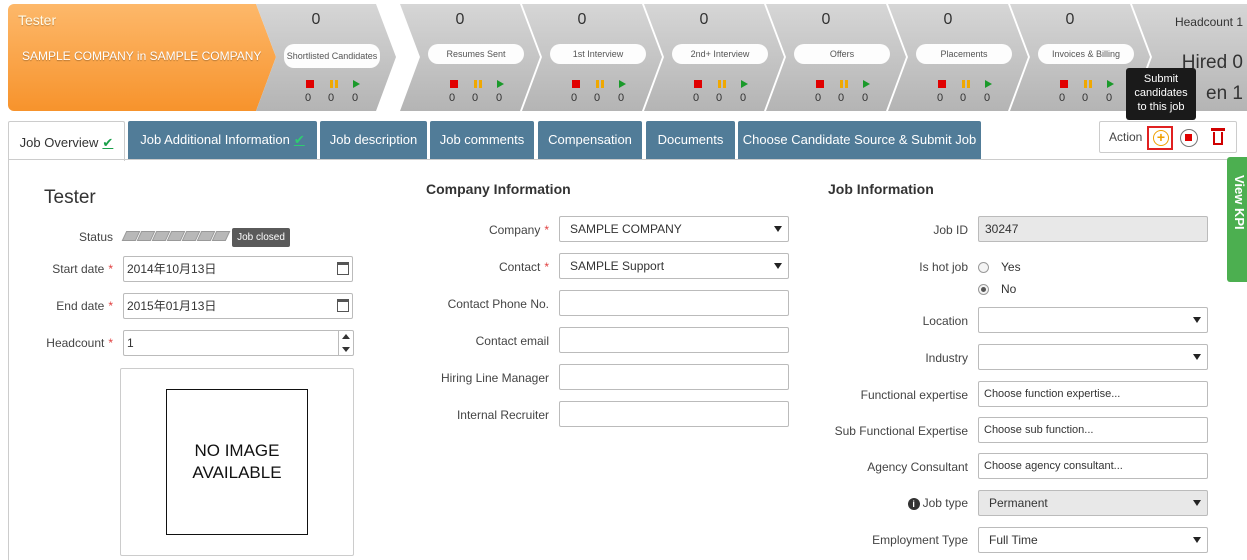 This screenshot has width=1247, height=560. Describe the element at coordinates (238, 269) in the screenshot. I see `start-date-field: 2014年10月13日` at that location.